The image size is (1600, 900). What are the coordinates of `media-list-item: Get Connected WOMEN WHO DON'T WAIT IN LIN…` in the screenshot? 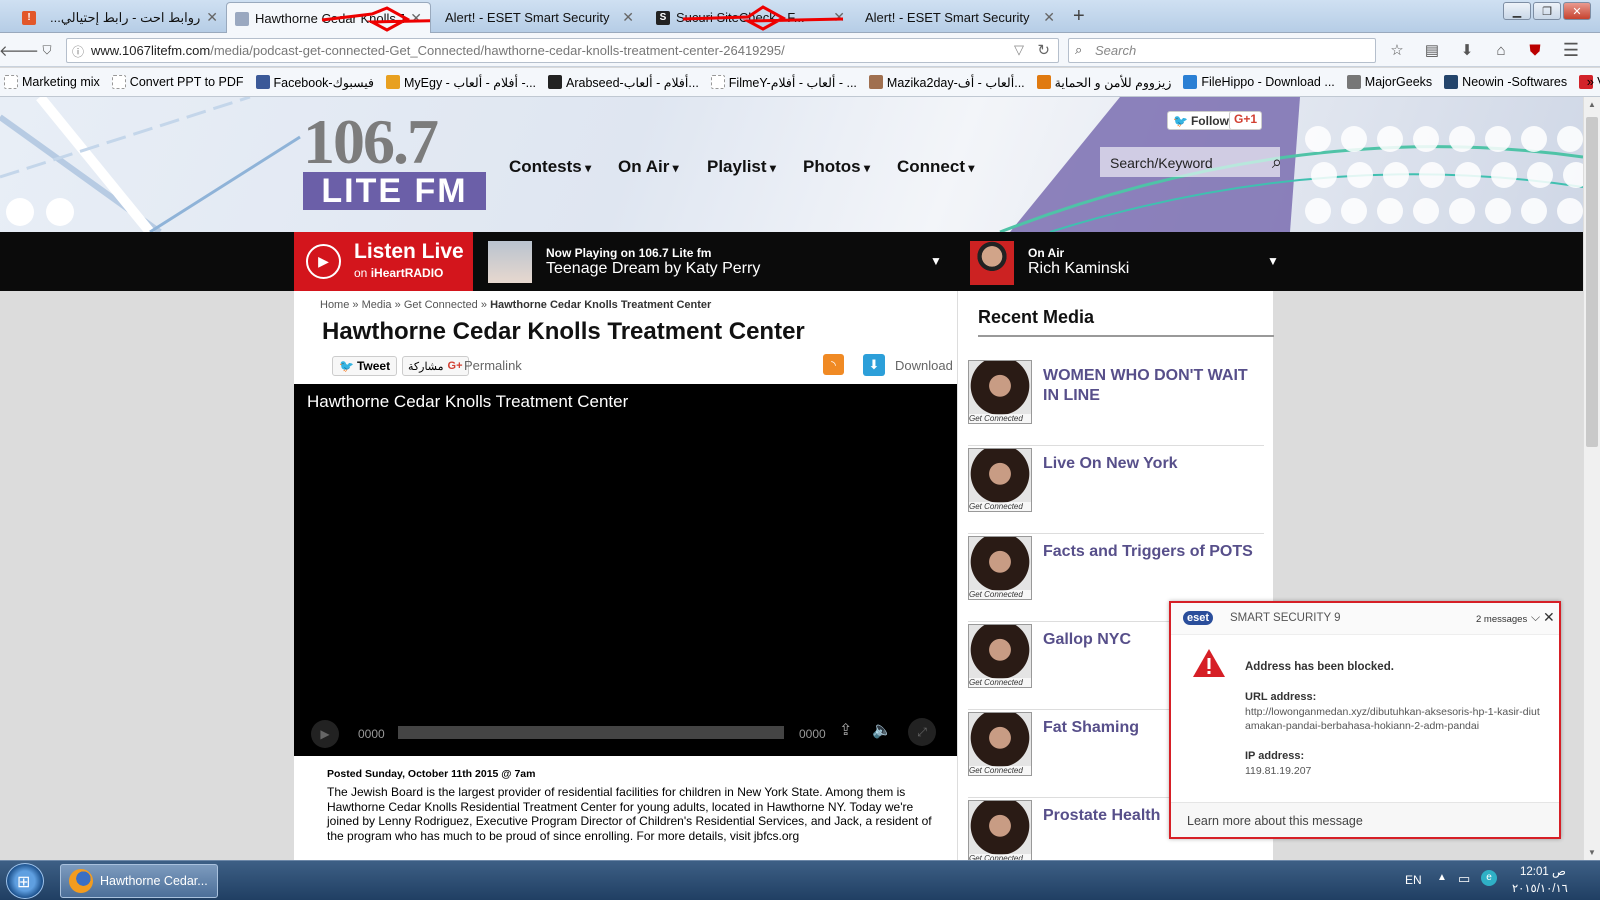 It's located at (1116, 402).